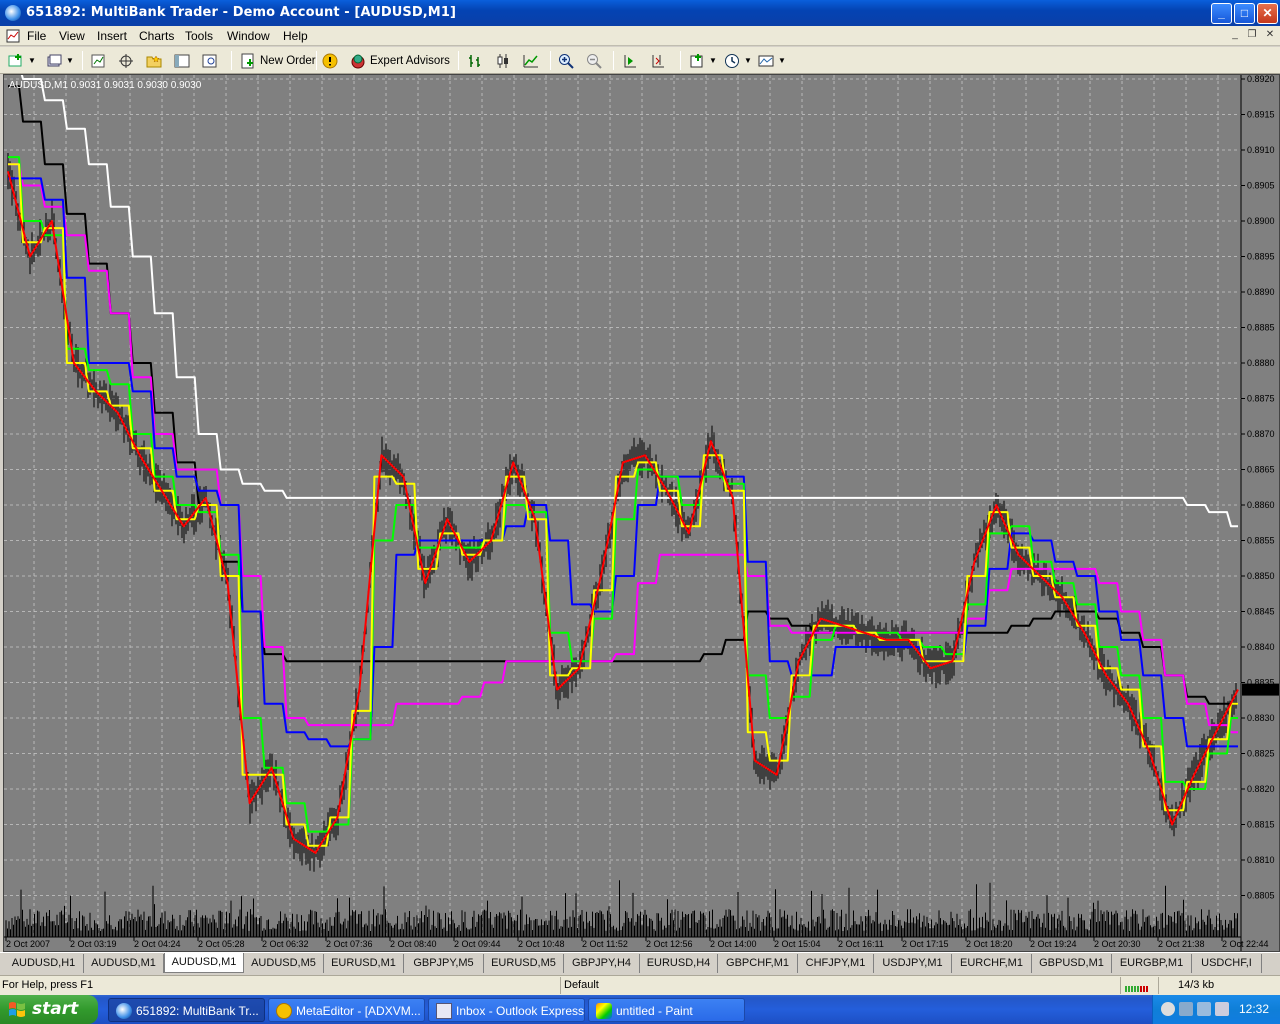 This screenshot has height=1024, width=1280. I want to click on auto-scroll-icon, so click(630, 60).